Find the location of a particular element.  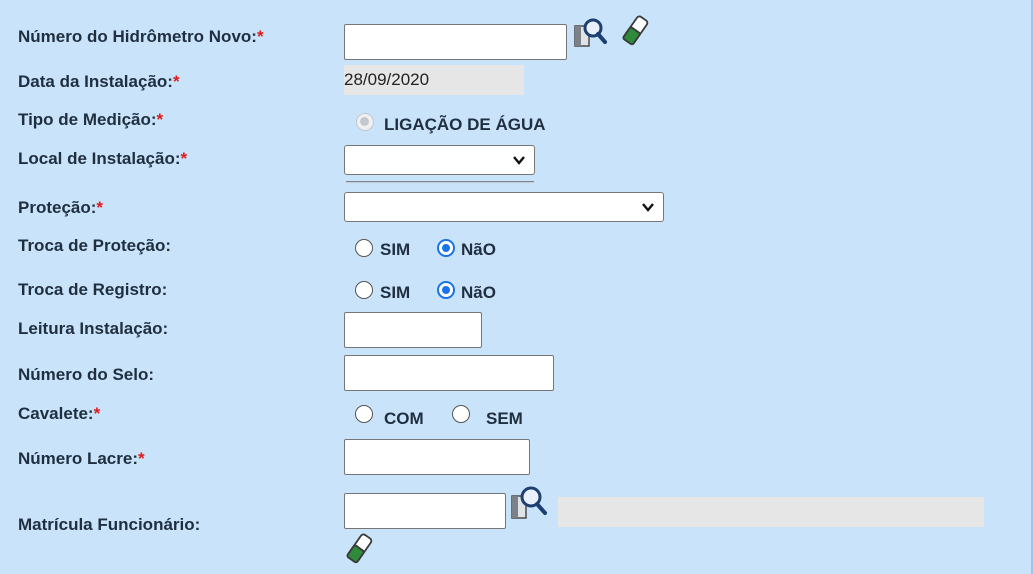

local-instalacao-select is located at coordinates (439, 160).